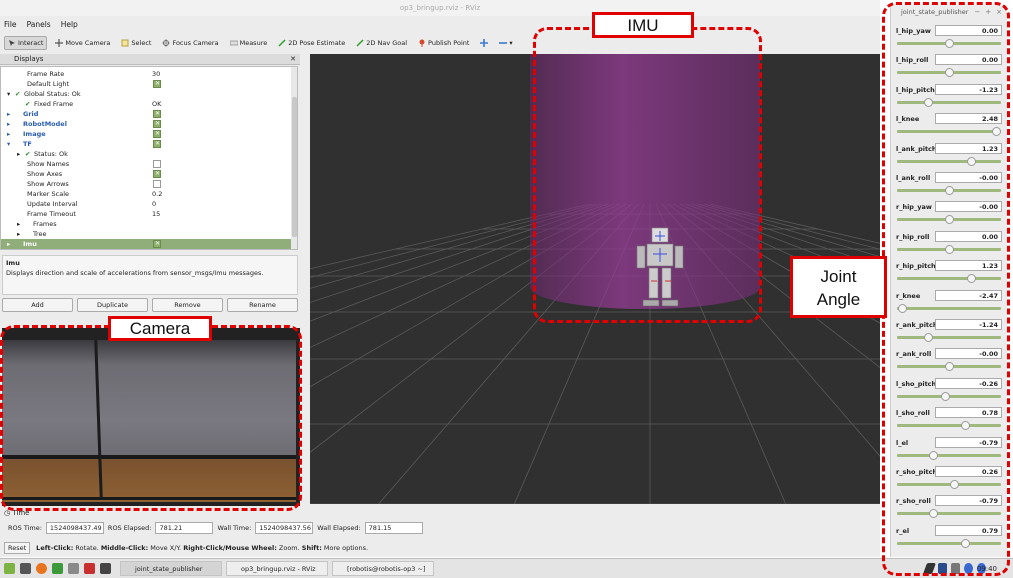 The height and width of the screenshot is (578, 1013). I want to click on display-row: Default Light, so click(146, 84).